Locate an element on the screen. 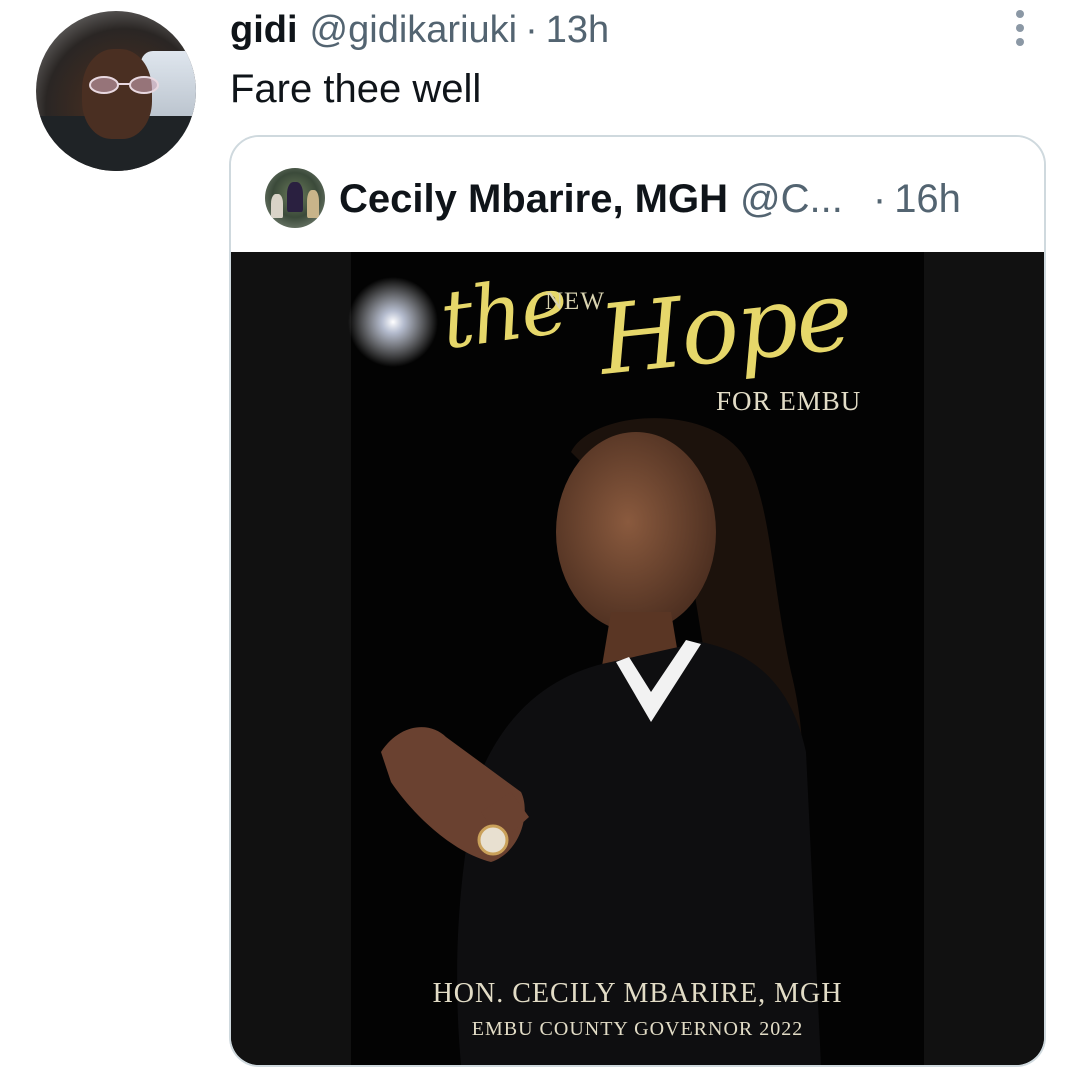 The height and width of the screenshot is (1074, 1080). quoted-author-avatar is located at coordinates (295, 198).